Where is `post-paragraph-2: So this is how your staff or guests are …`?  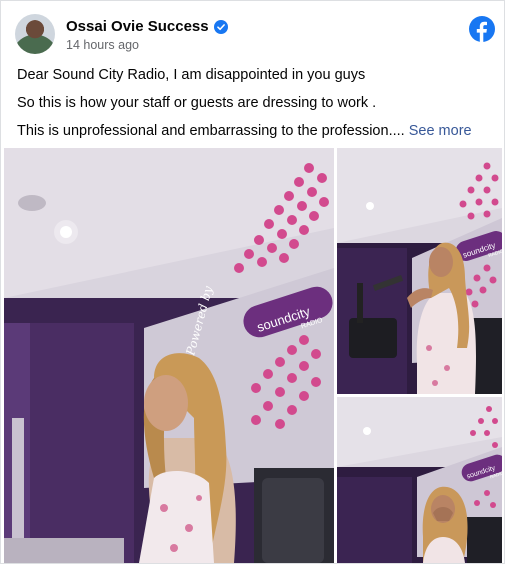 post-paragraph-2: So this is how your staff or guests are … is located at coordinates (197, 103).